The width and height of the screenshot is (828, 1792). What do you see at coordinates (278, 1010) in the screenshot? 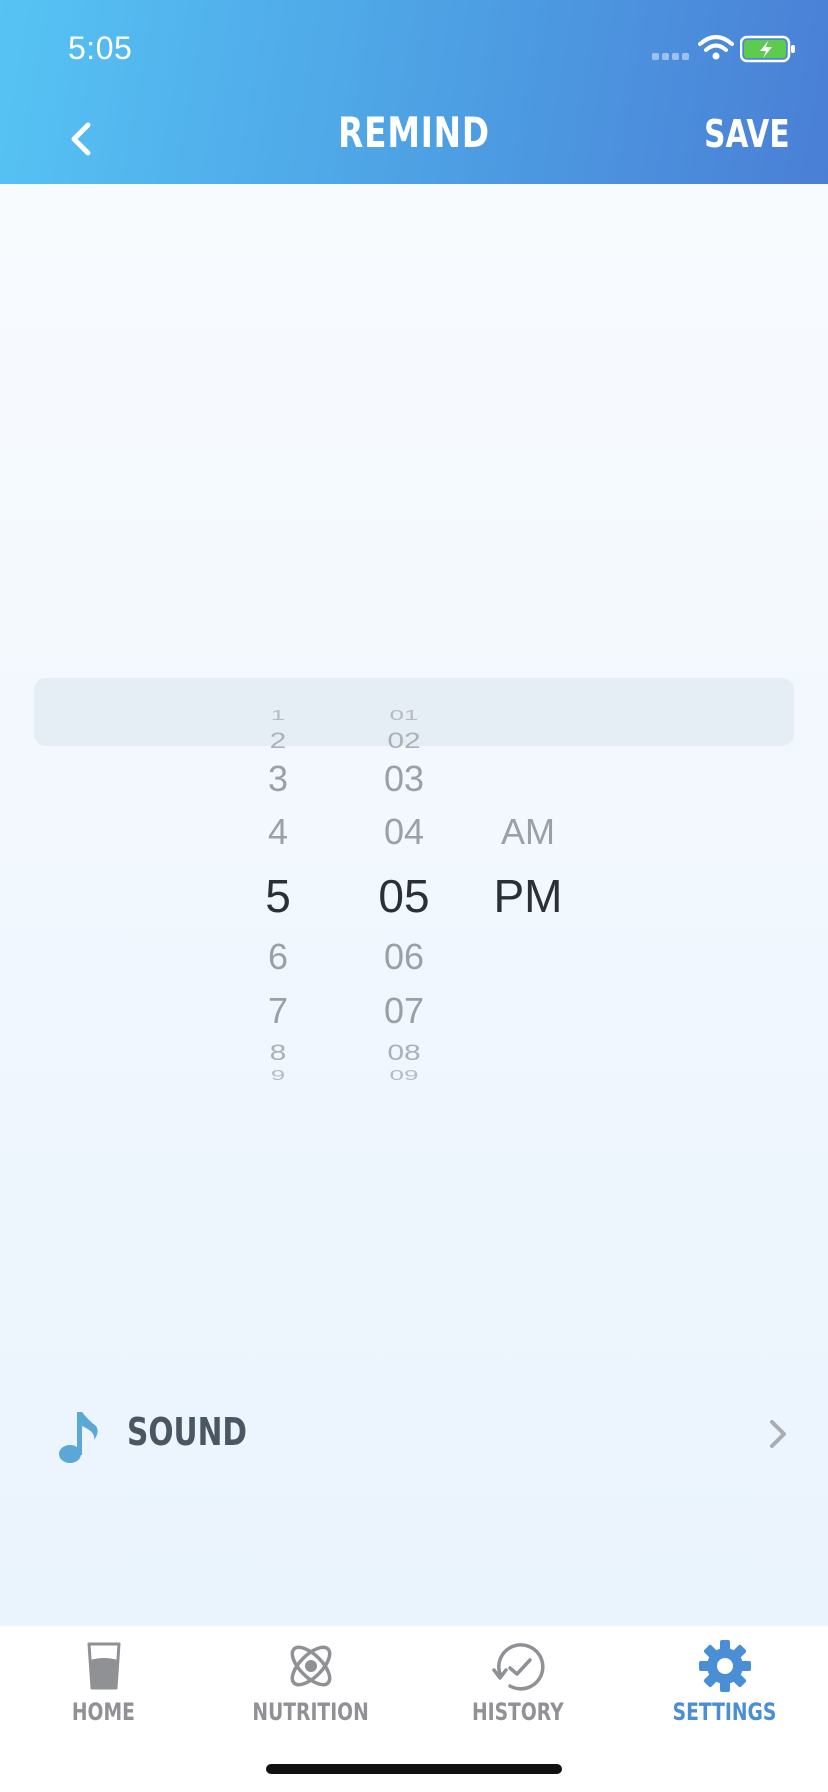
I see `hour-option: 7` at bounding box center [278, 1010].